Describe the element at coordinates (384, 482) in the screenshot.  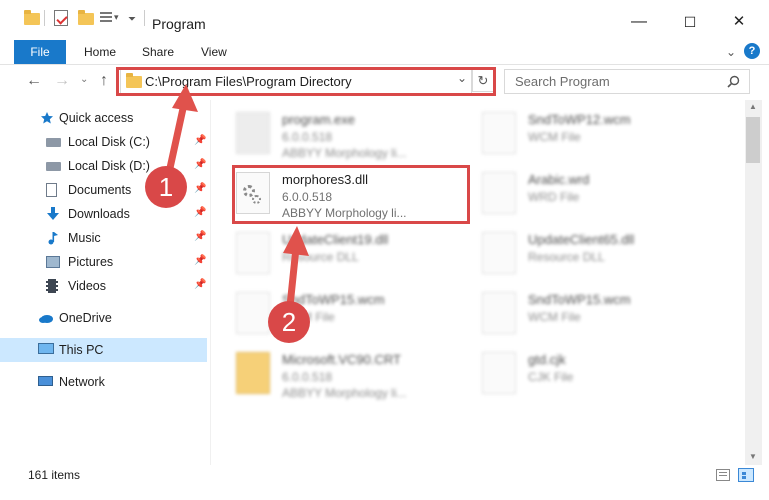
I see `status-bar: 161 items` at that location.